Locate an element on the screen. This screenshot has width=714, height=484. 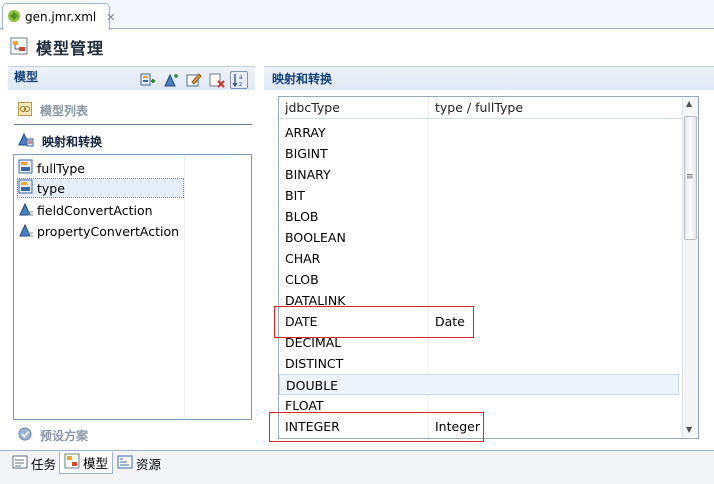
task-icon is located at coordinates (20, 463).